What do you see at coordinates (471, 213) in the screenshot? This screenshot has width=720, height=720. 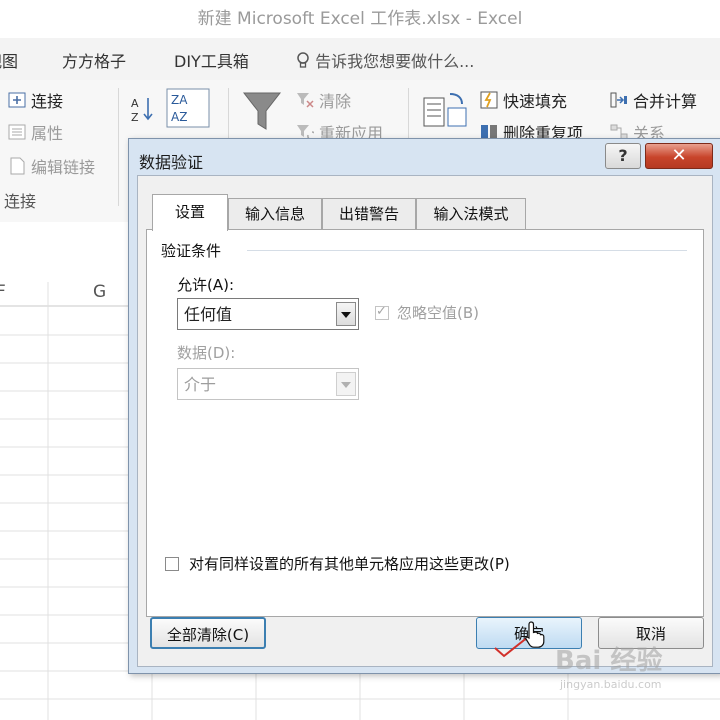 I see `tab-ime-mode: 输入法模式` at bounding box center [471, 213].